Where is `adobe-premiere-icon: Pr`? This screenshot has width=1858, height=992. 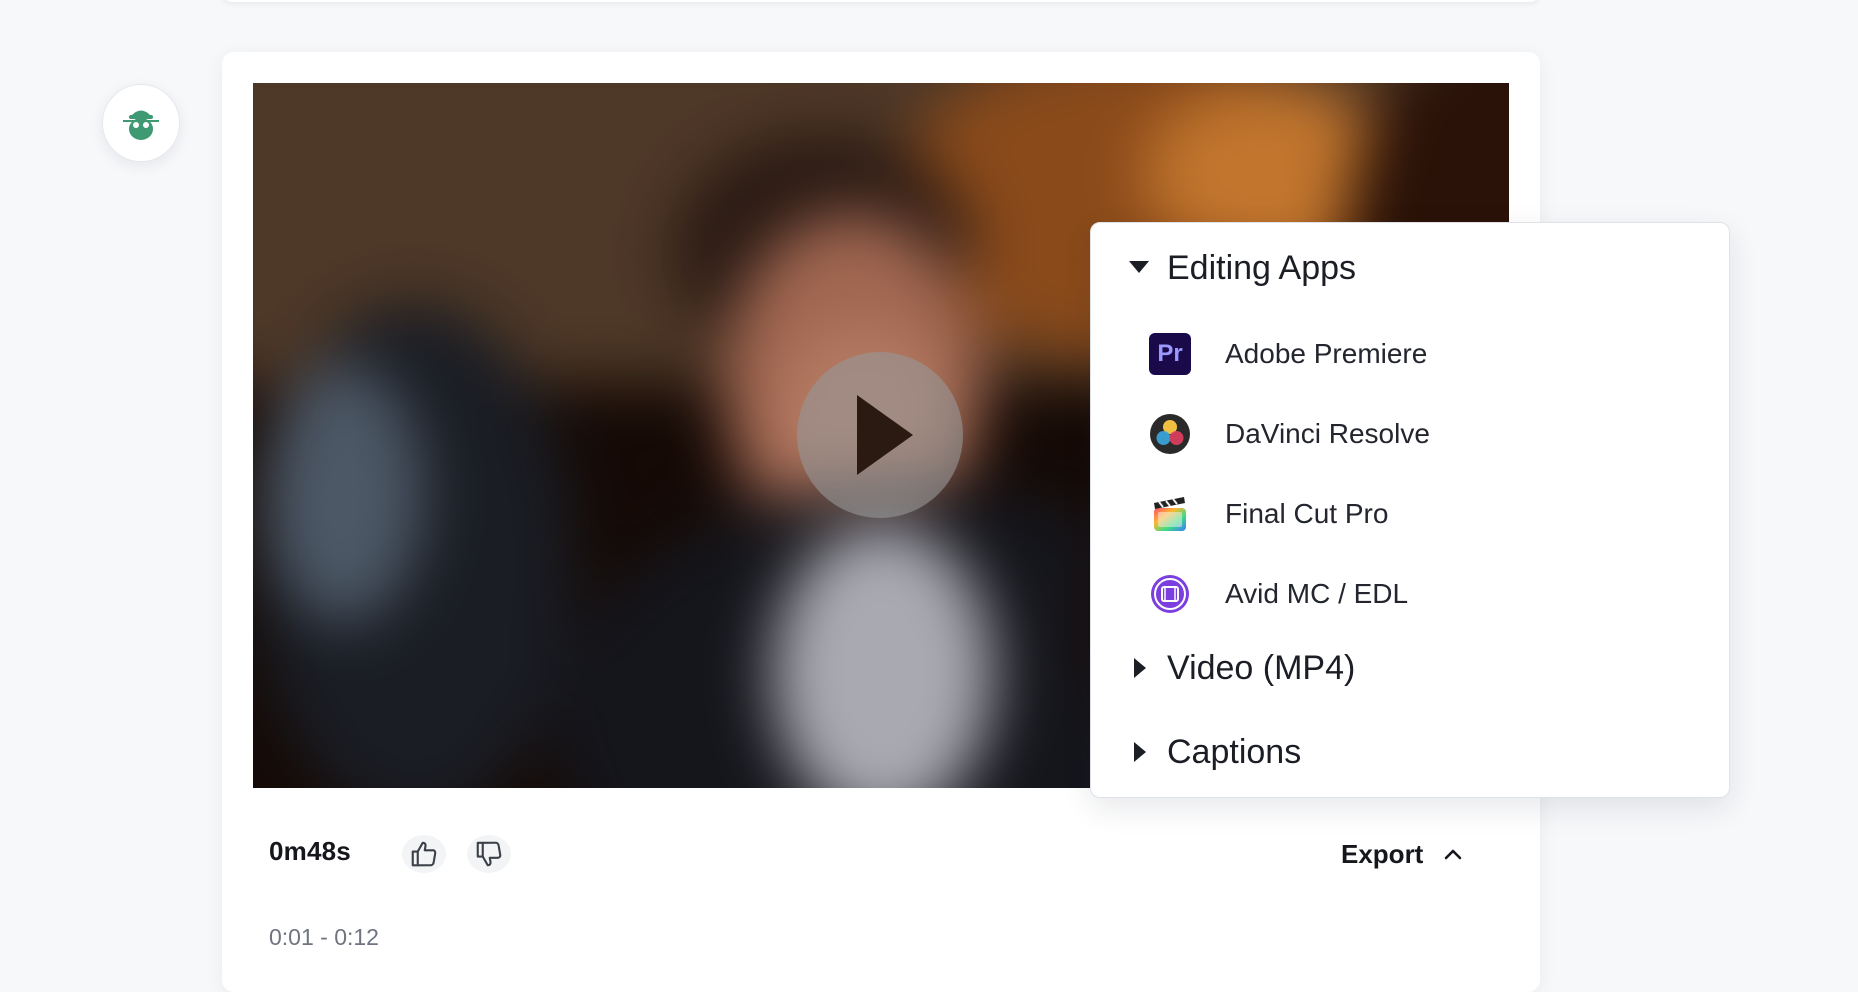
adobe-premiere-icon: Pr is located at coordinates (1170, 354).